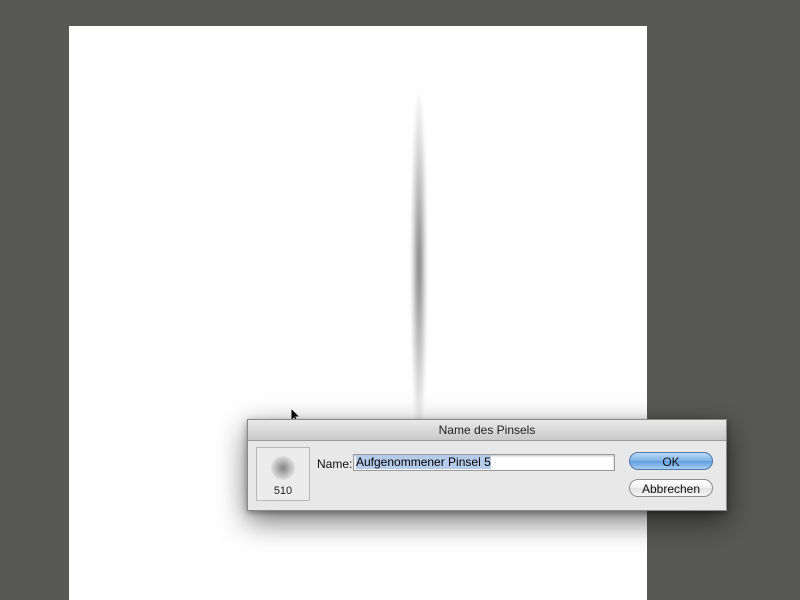 The width and height of the screenshot is (800, 600). I want to click on dialog-titlebar: Name des Pinsels, so click(487, 430).